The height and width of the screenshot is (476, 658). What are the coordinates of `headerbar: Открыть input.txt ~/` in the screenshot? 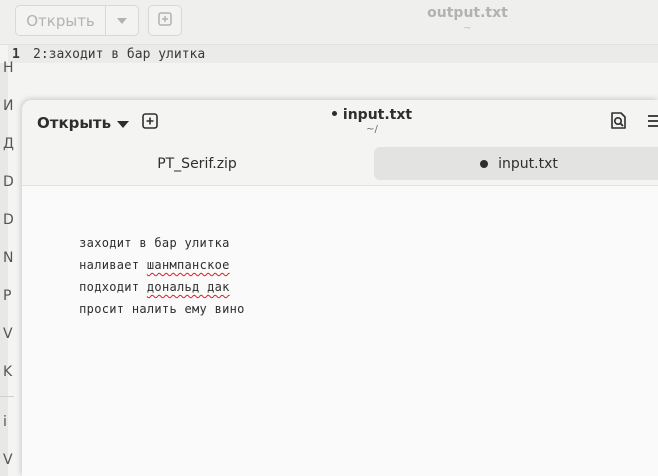 It's located at (340, 122).